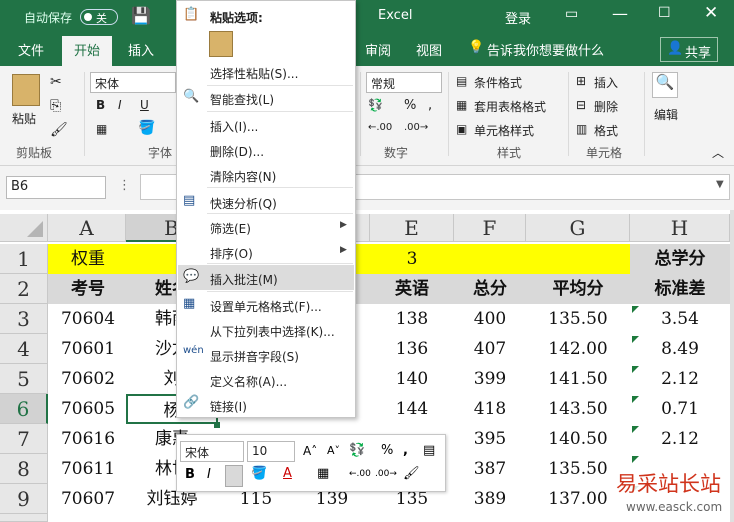 This screenshot has height=522, width=734. Describe the element at coordinates (380, 127) in the screenshot. I see `increase-decimal-icon: ←.00` at that location.